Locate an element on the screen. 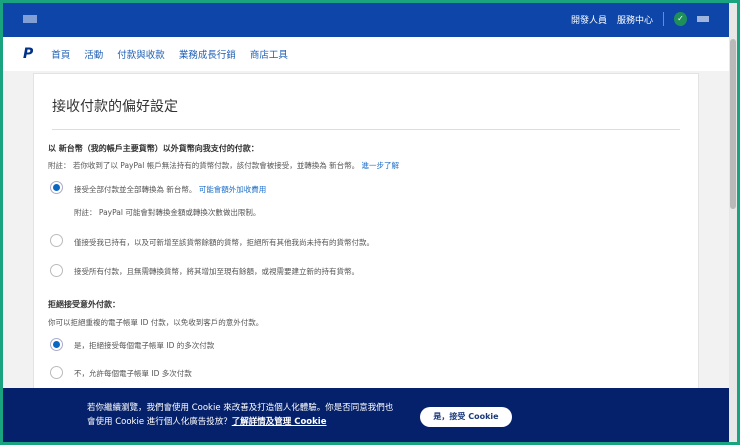  currency-heading: 以 新台幣（我的帳戶主要貨幣）以外貨幣向我支付的付款： is located at coordinates (153, 148).